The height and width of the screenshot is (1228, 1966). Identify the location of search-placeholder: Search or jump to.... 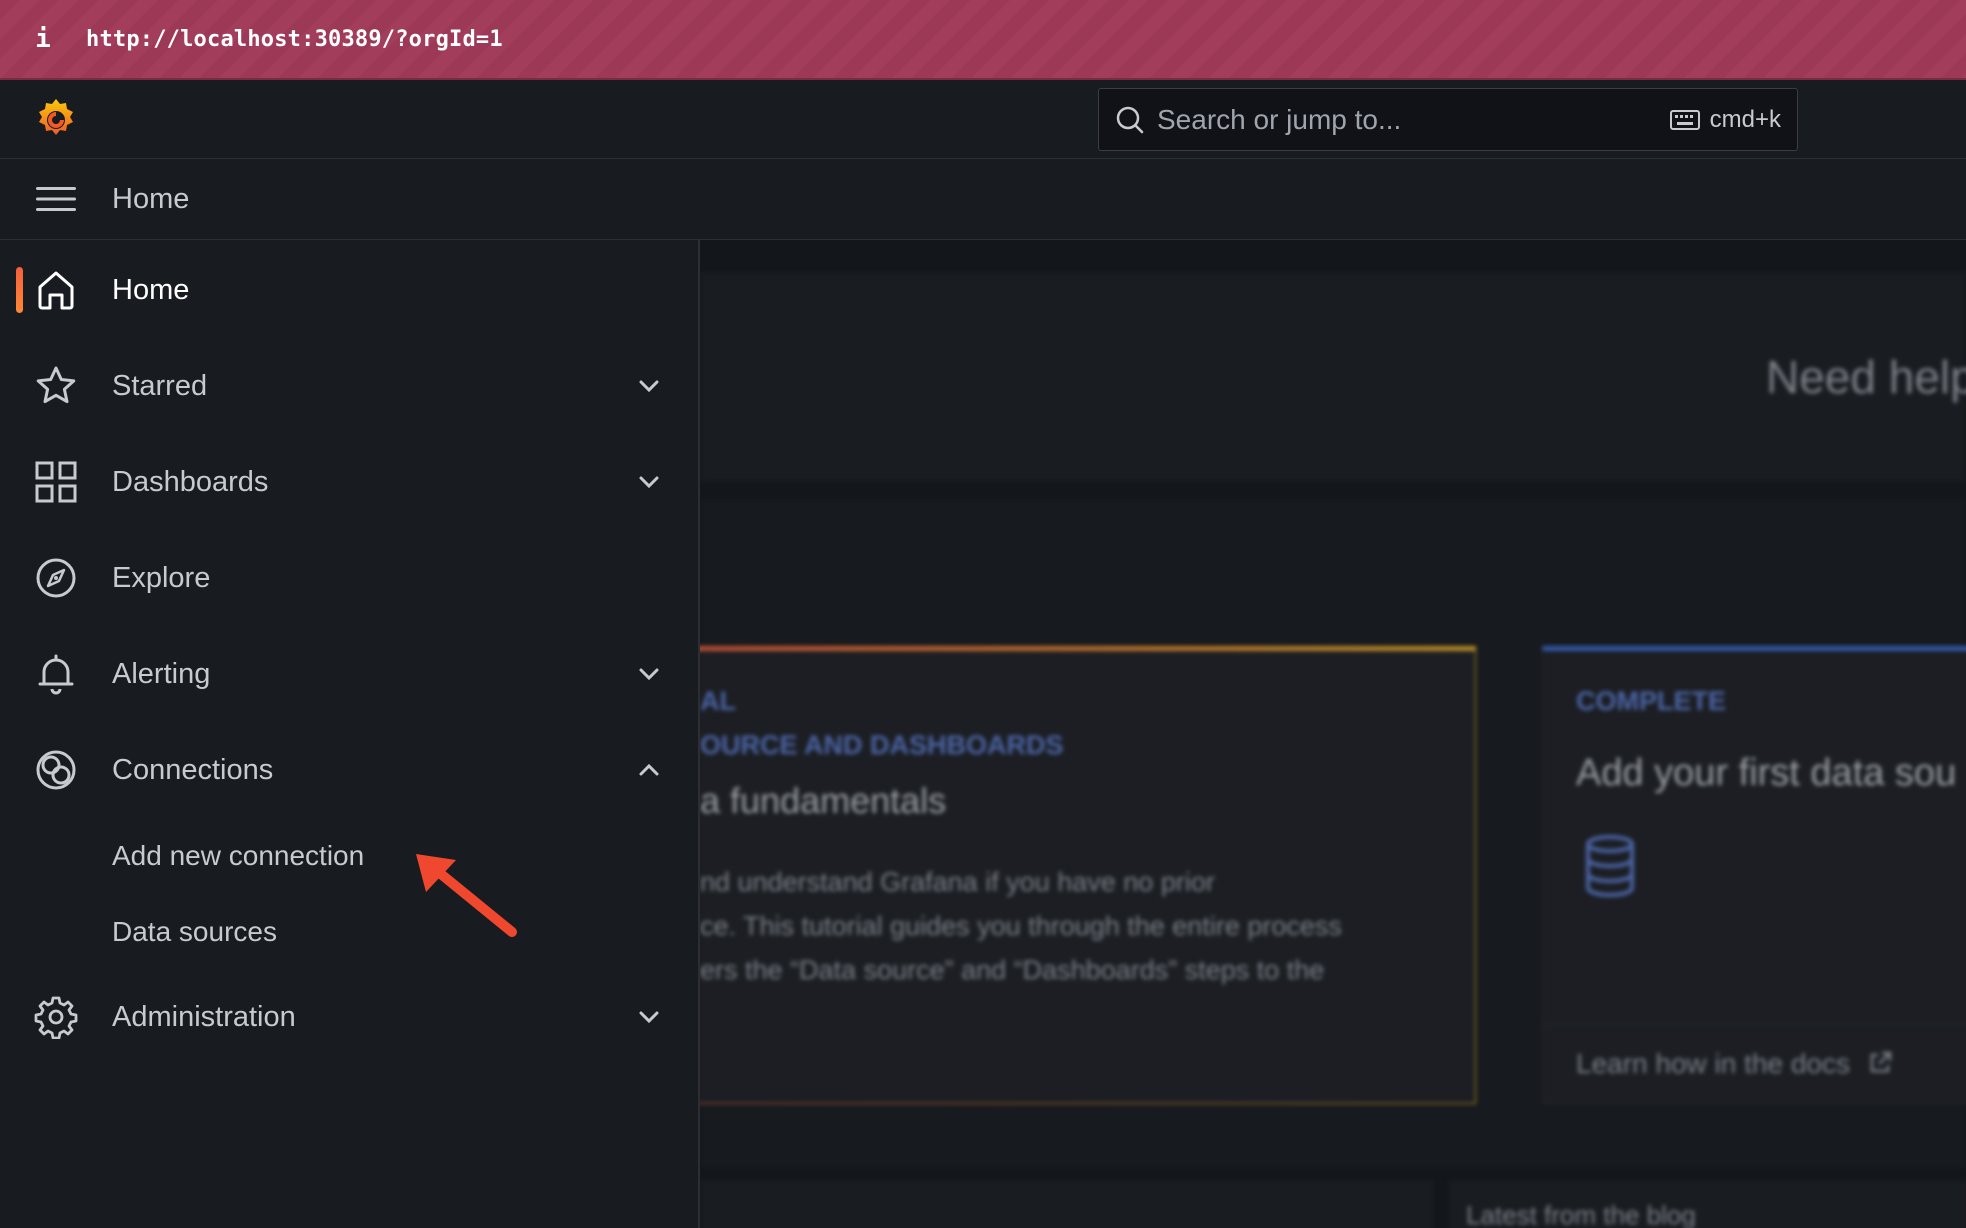
(1279, 119).